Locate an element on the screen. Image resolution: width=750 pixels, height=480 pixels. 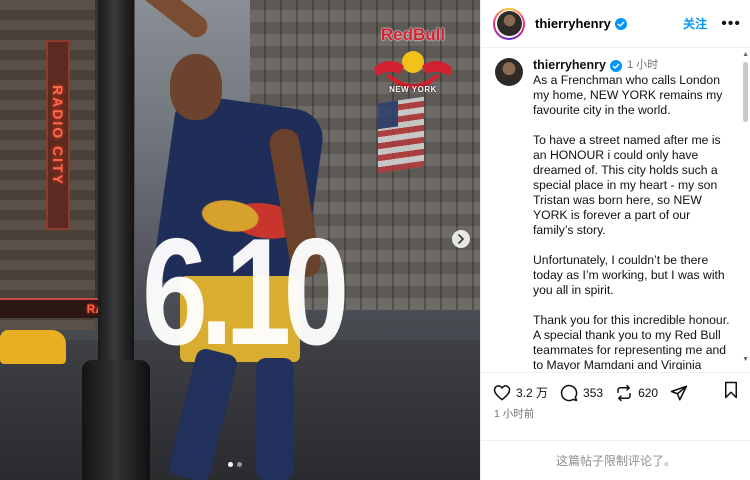
repost-button: 620 is located at coordinates (636, 393).